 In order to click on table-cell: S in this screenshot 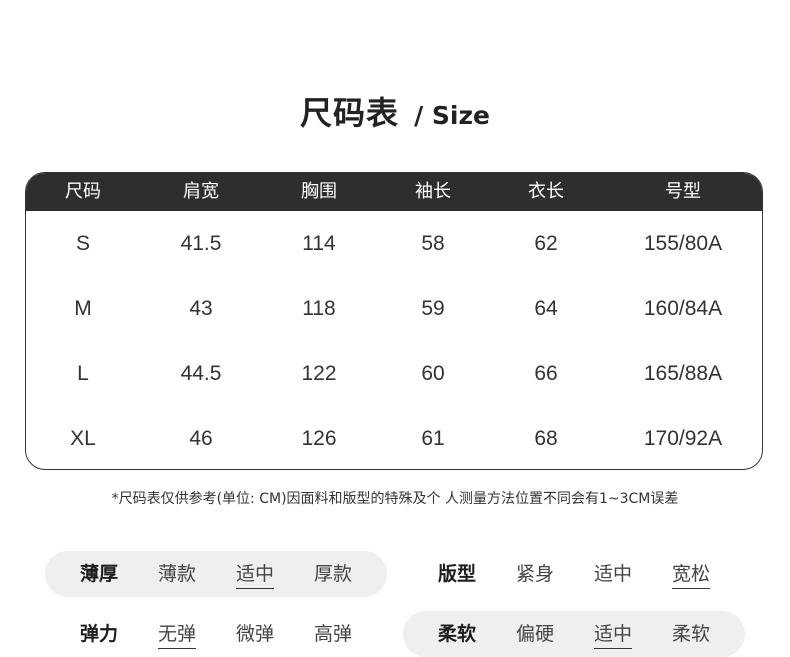, I will do `click(83, 243)`.